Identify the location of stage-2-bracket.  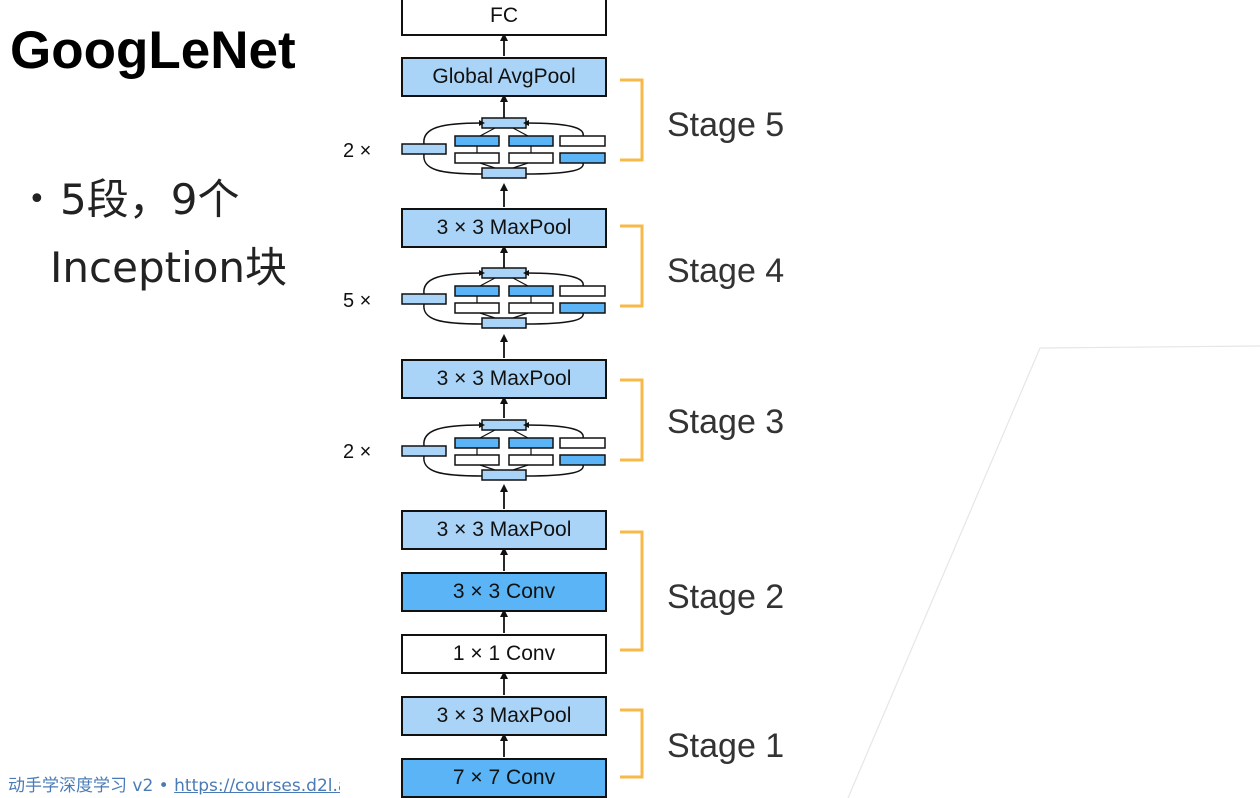
(632, 591).